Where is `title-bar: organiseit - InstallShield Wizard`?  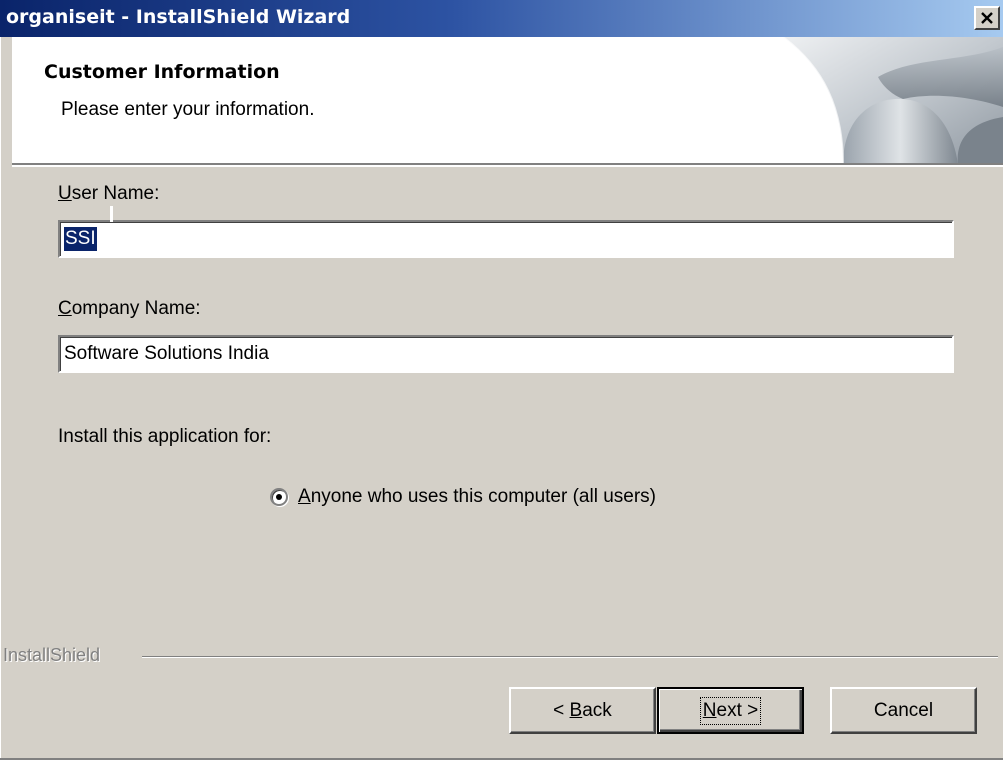
title-bar: organiseit - InstallShield Wizard is located at coordinates (501, 18).